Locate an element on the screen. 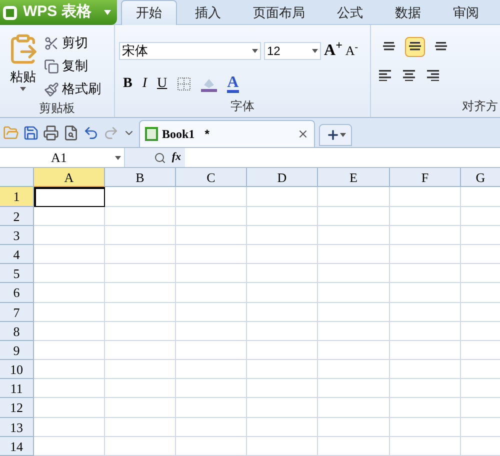 The width and height of the screenshot is (500, 456). print-preview-icon is located at coordinates (71, 133).